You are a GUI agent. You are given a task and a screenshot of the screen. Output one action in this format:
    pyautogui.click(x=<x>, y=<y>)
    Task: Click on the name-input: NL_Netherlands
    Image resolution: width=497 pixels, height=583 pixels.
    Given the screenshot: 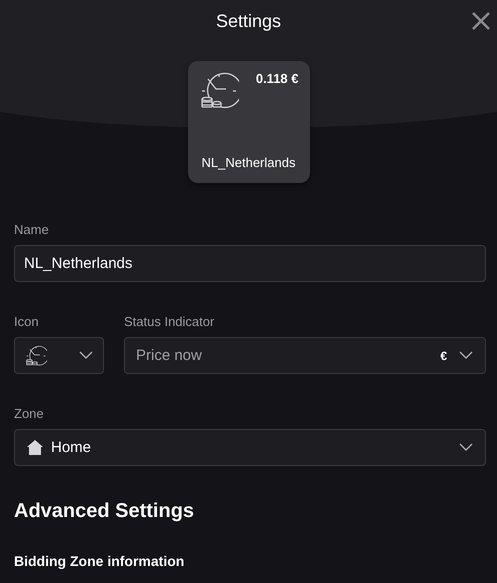 What is the action you would take?
    pyautogui.click(x=250, y=263)
    